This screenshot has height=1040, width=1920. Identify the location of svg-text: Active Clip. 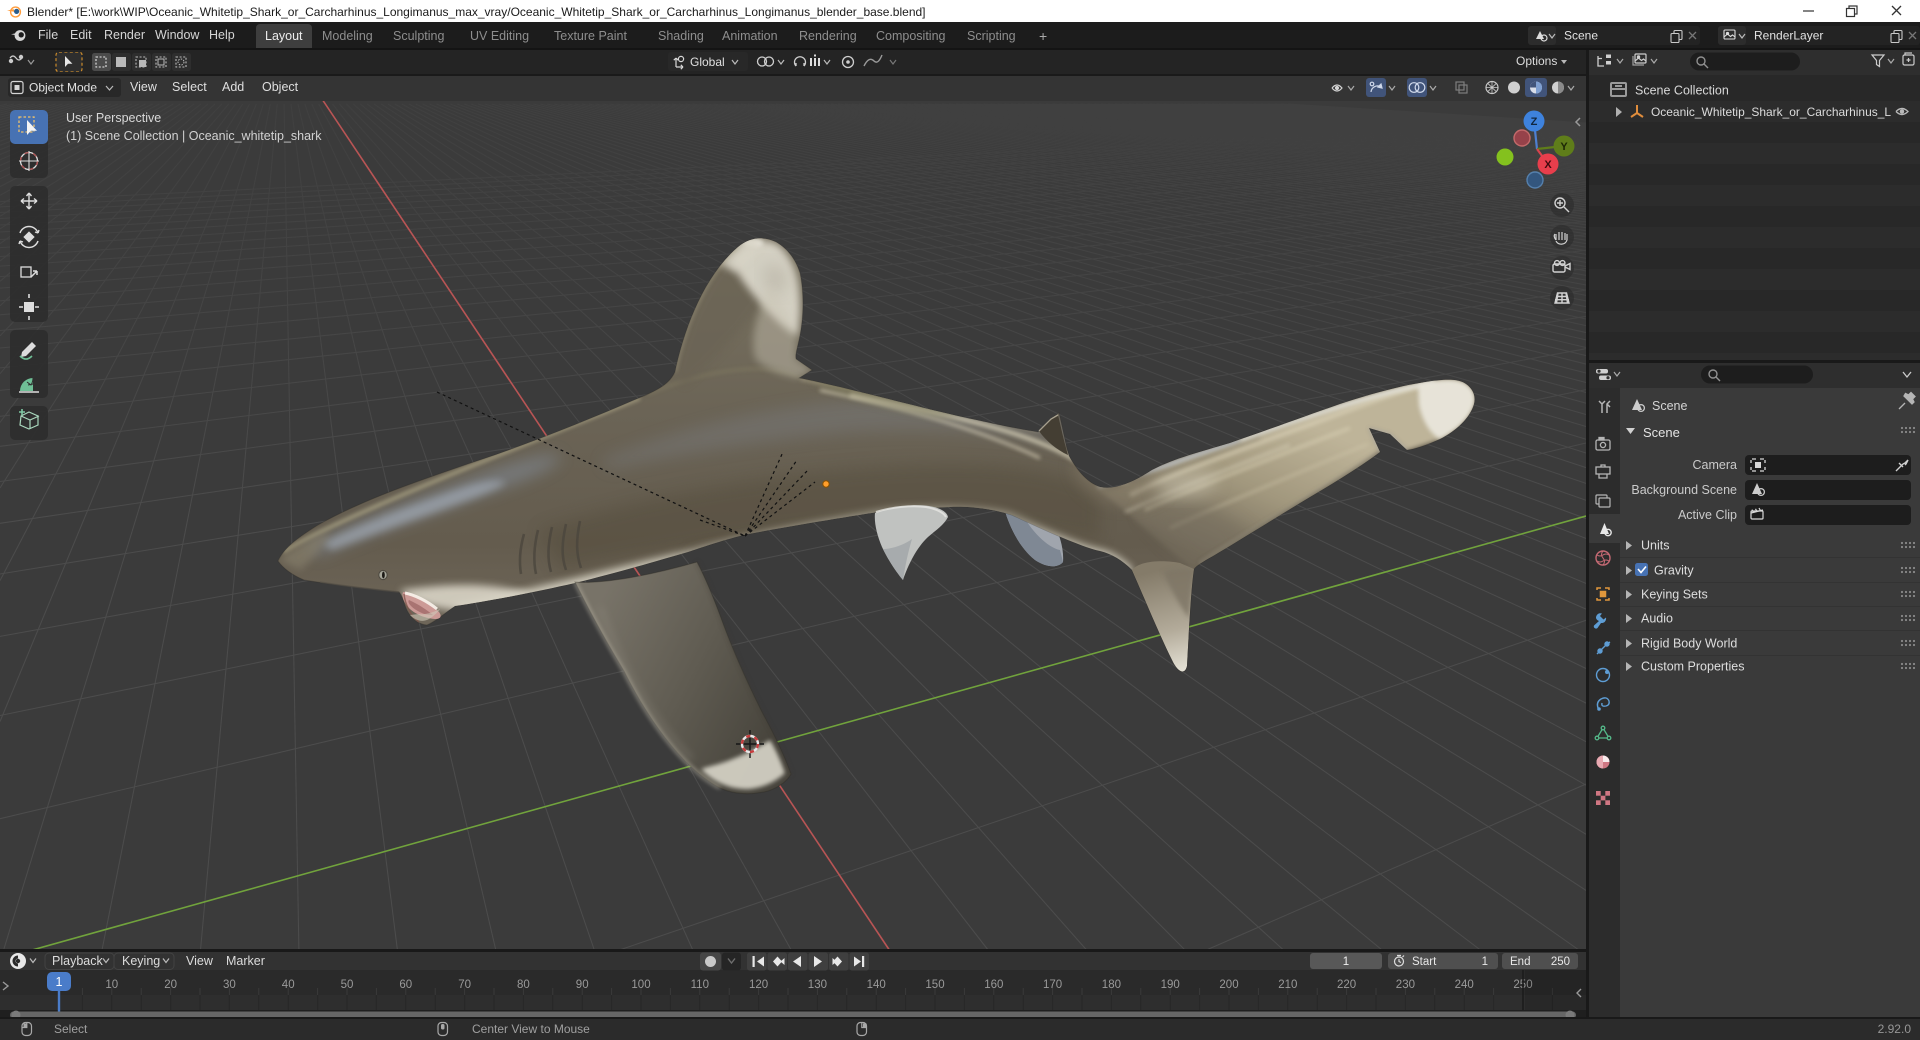
(1707, 515).